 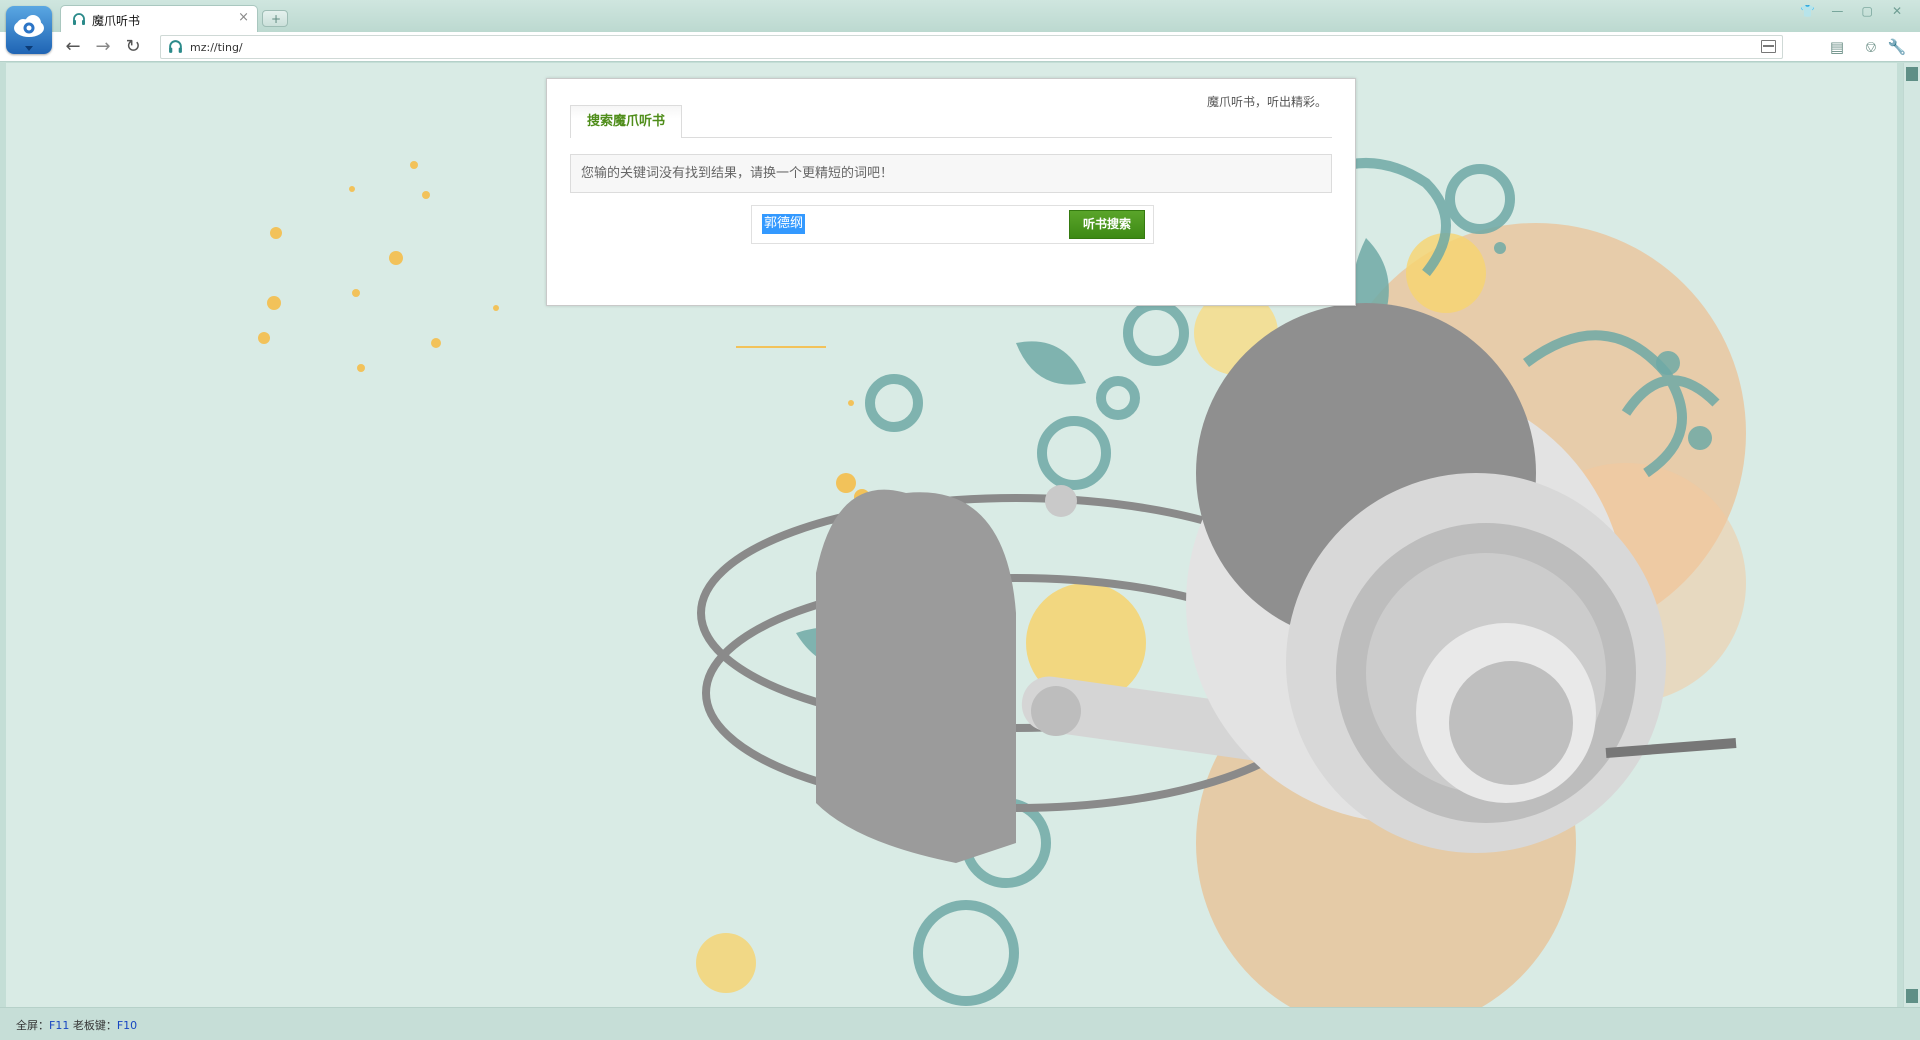 I want to click on new-tab-button: +, so click(x=275, y=18).